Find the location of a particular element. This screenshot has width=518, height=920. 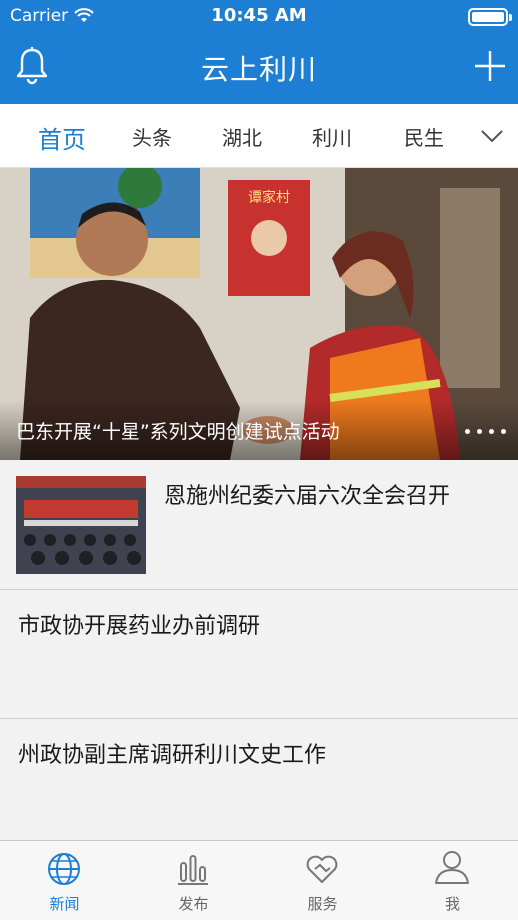

status-time: 10:45 AM is located at coordinates (259, 15).